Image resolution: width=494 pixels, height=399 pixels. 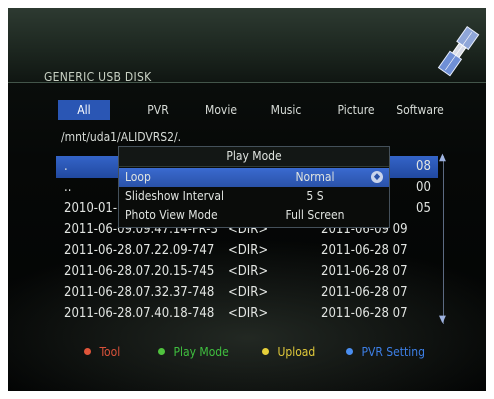 What do you see at coordinates (286, 110) in the screenshot?
I see `tab-music: Music` at bounding box center [286, 110].